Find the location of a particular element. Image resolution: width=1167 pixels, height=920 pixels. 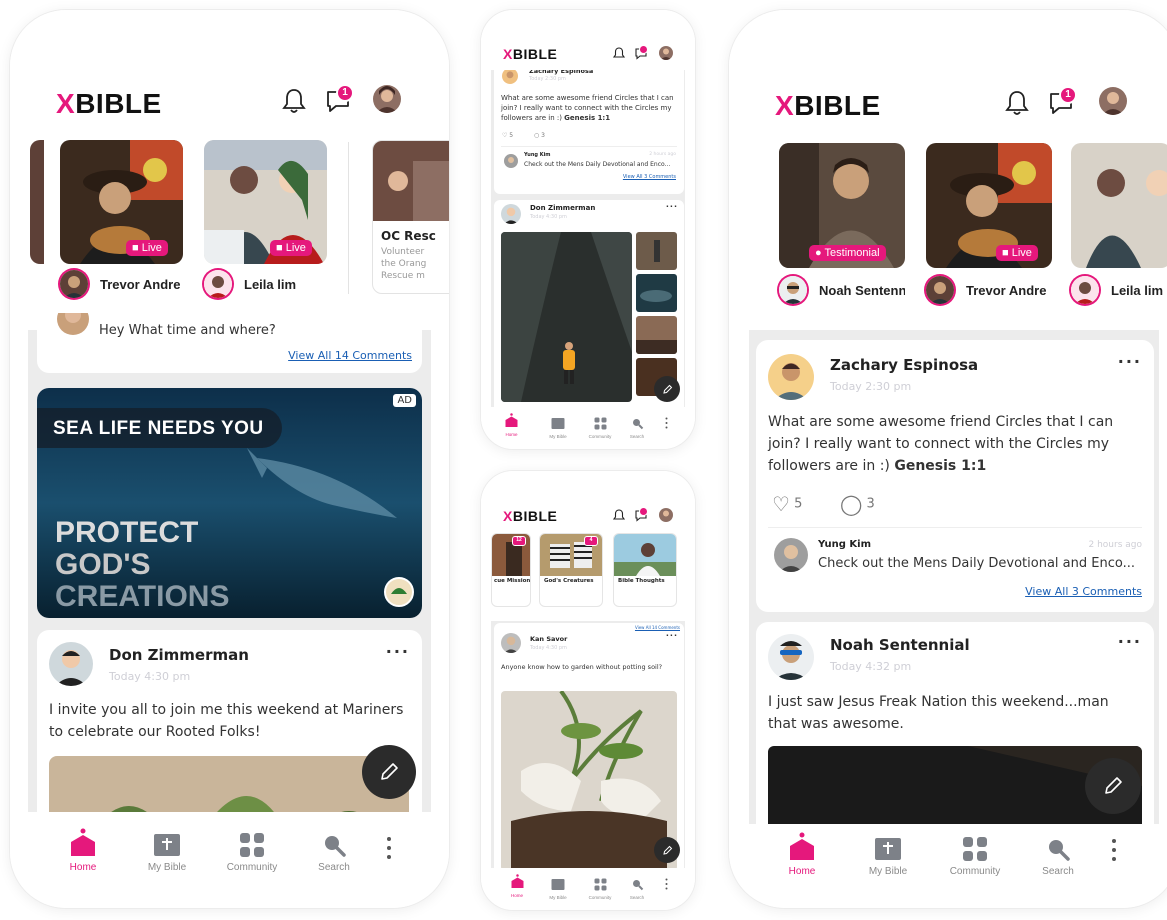

post-card: Don Zimmerman Today 4:30 pm ··· is located at coordinates (589, 304).